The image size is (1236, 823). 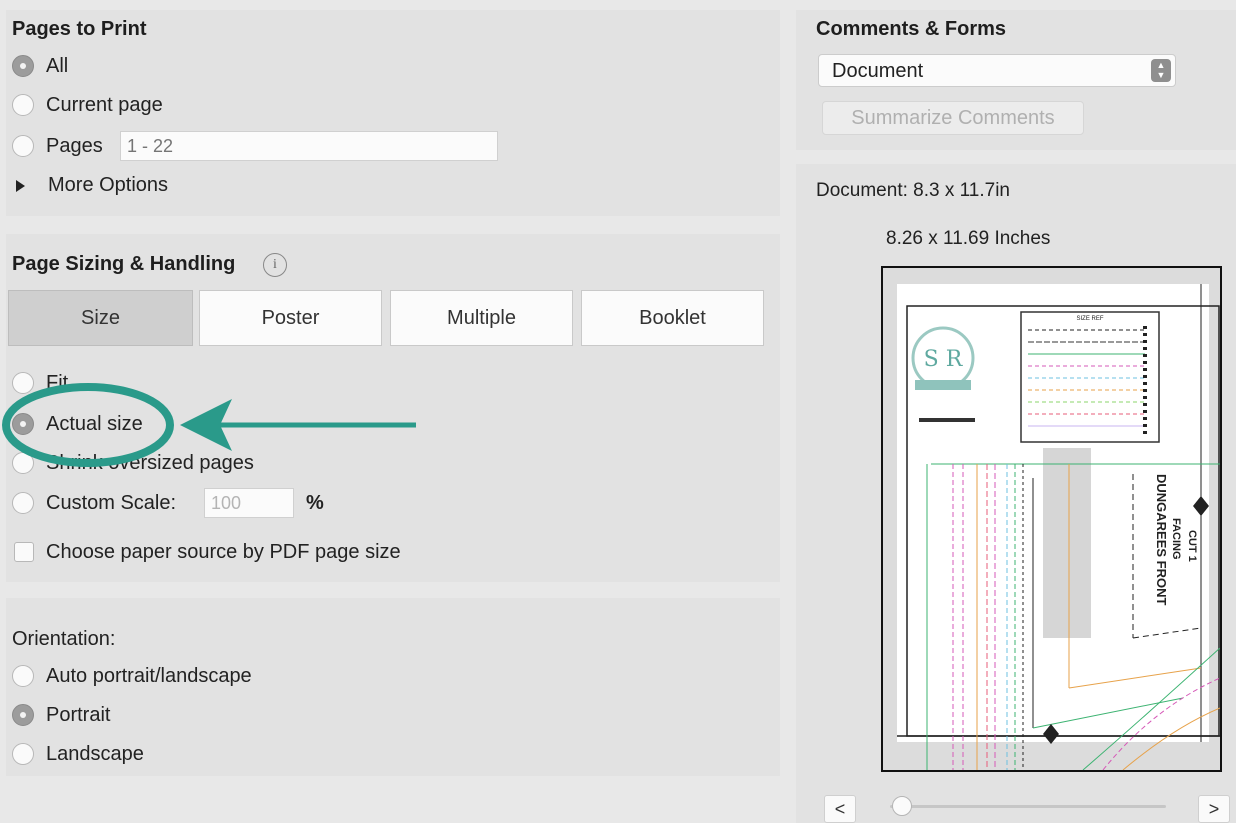 What do you see at coordinates (878, 71) in the screenshot?
I see `document-select-value: Document` at bounding box center [878, 71].